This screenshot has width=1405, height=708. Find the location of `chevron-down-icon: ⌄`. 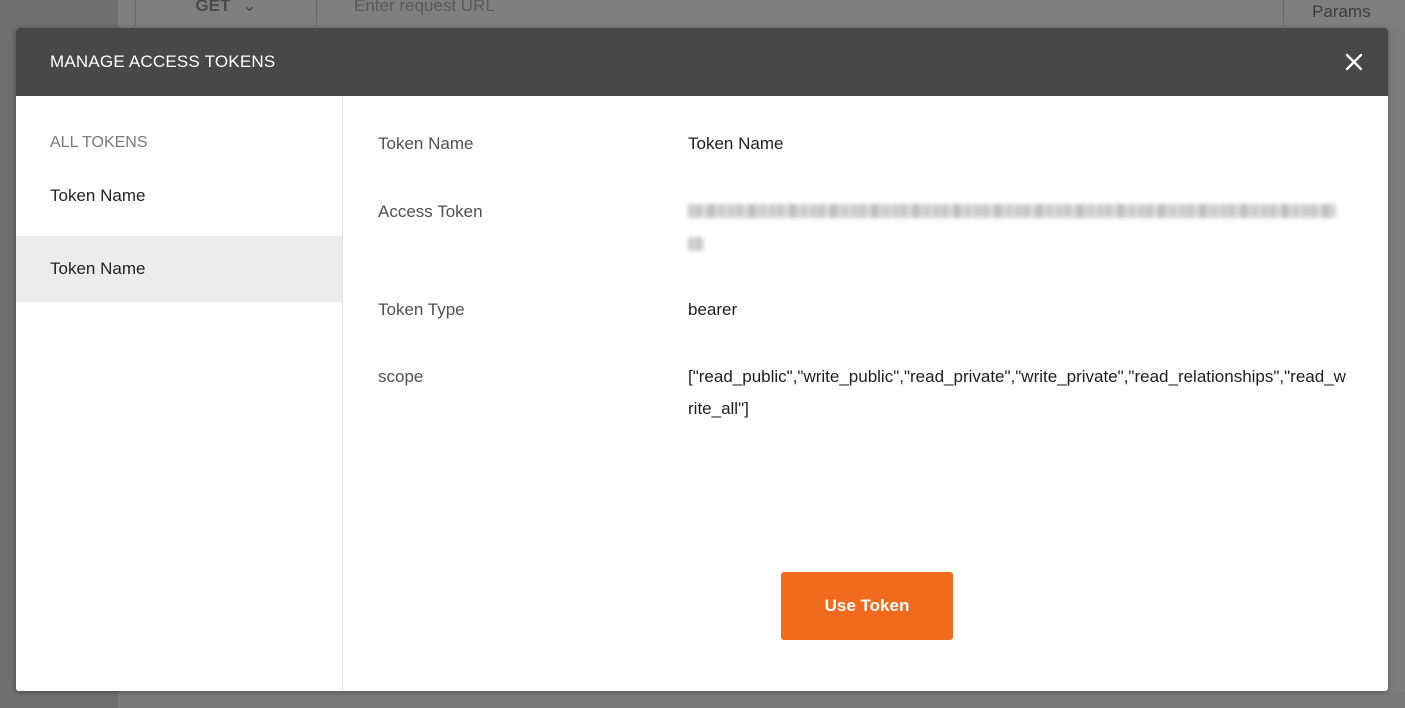

chevron-down-icon: ⌄ is located at coordinates (249, 7).